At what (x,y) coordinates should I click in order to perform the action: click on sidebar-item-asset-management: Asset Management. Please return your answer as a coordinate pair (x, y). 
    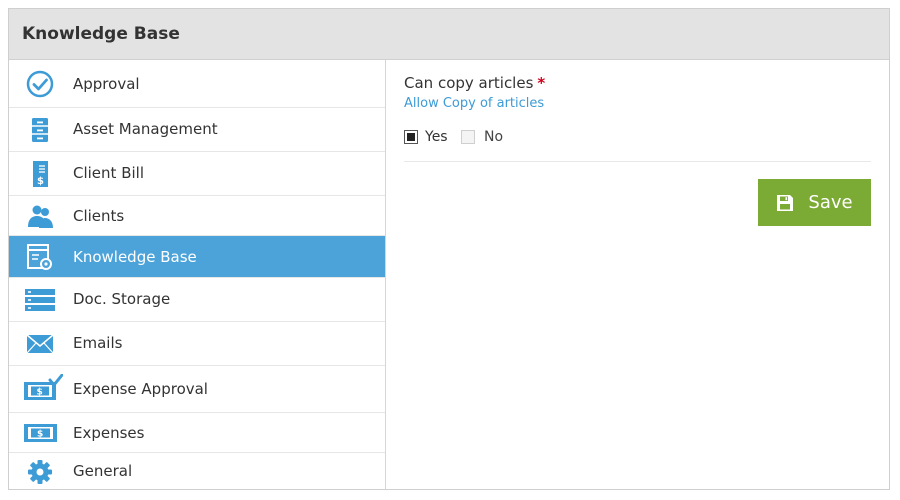
    Looking at the image, I should click on (197, 130).